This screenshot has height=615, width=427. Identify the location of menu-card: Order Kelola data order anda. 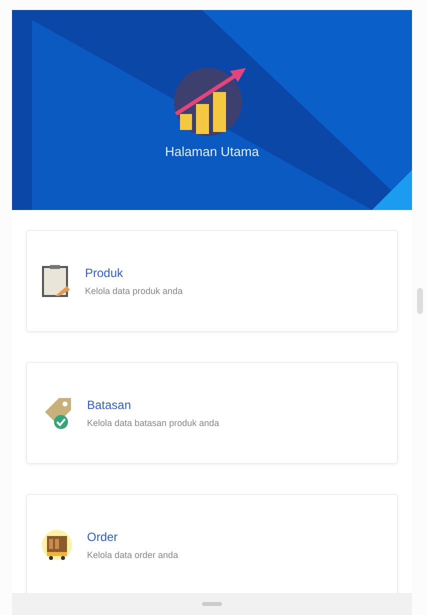
(212, 543).